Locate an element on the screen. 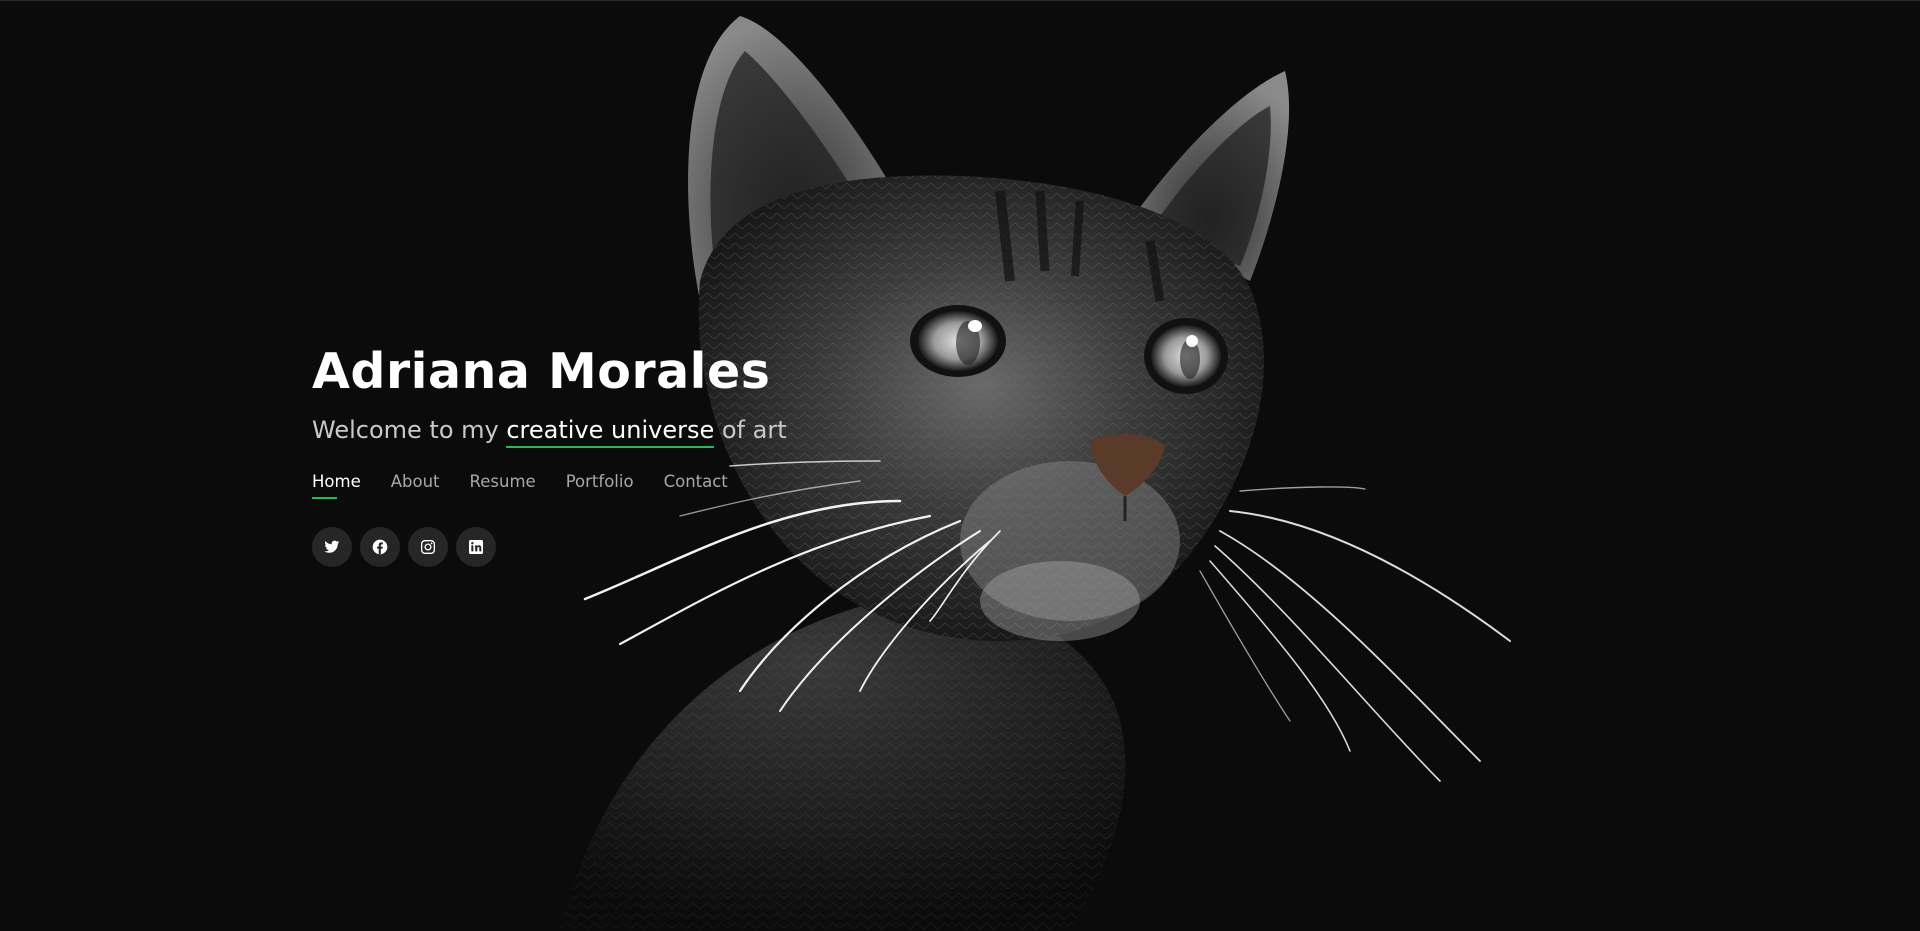 This screenshot has height=931, width=1920. linkedin-link is located at coordinates (476, 547).